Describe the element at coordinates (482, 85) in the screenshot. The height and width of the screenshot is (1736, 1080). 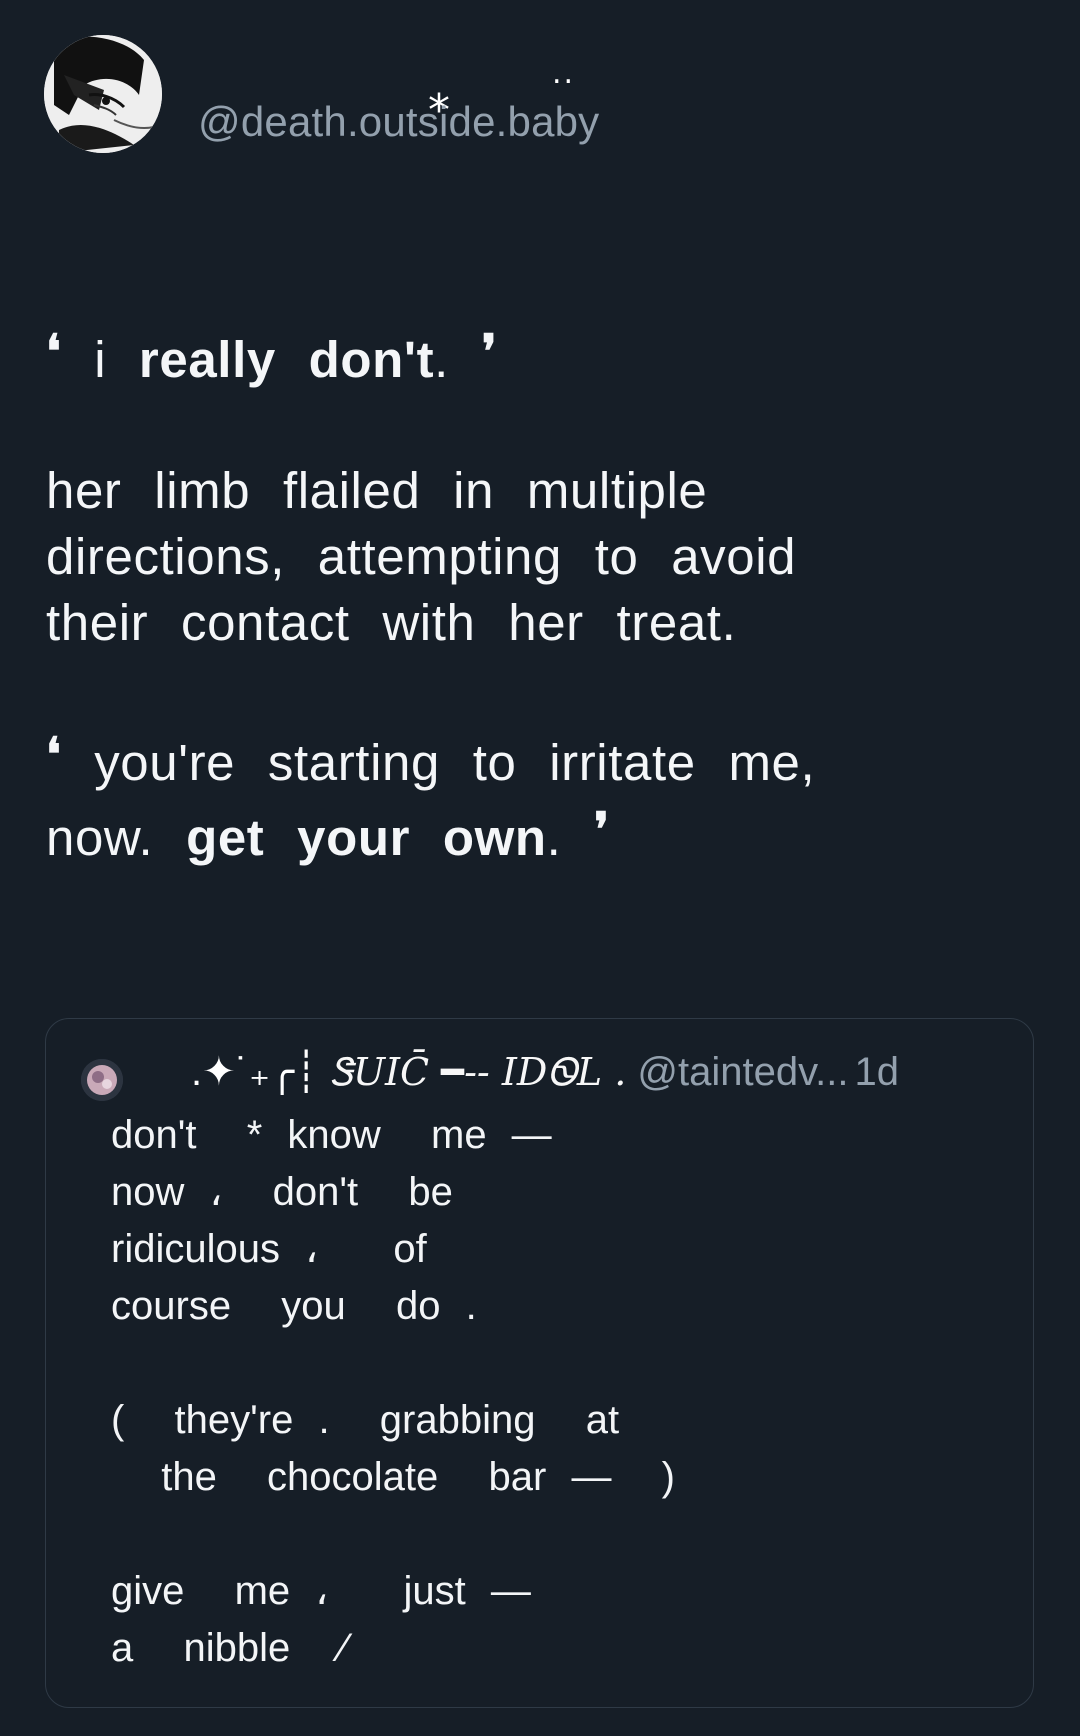
I see `author-display-name: * ..` at that location.